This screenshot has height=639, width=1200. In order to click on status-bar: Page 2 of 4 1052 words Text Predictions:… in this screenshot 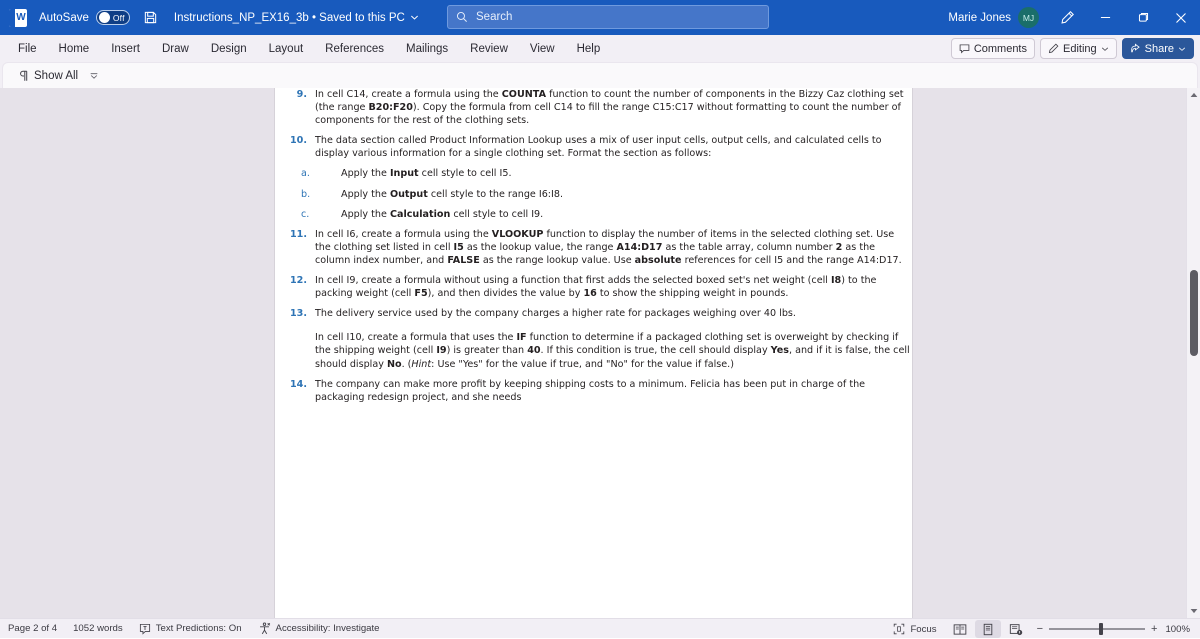, I will do `click(600, 628)`.